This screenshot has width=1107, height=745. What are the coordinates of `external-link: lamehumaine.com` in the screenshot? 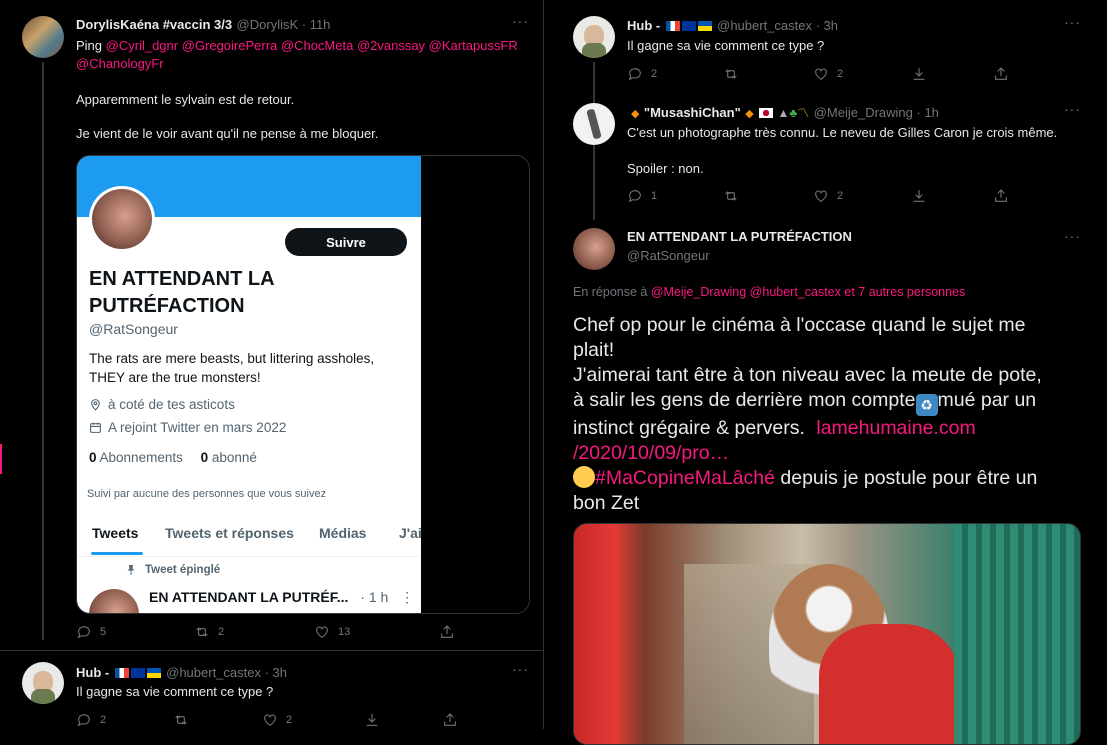 It's located at (895, 428).